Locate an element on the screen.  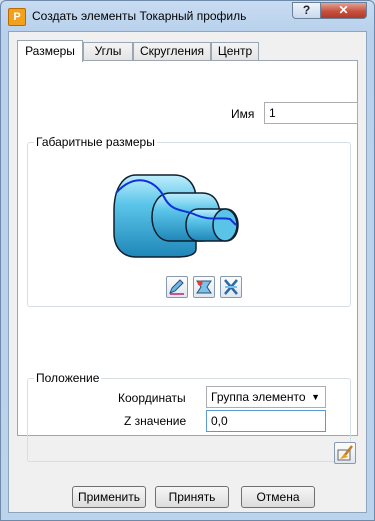
tab-dimensions: Размеры is located at coordinates (50, 51).